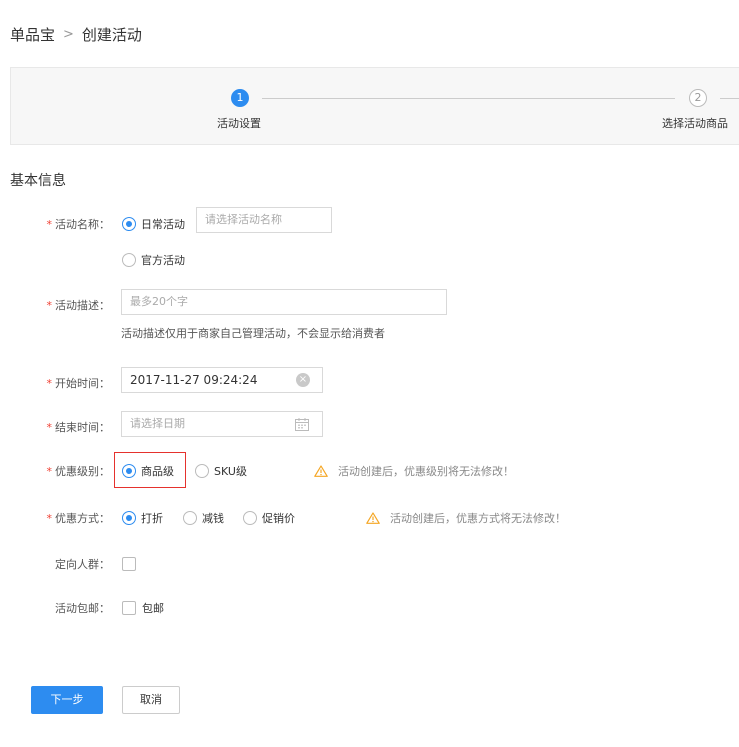  I want to click on cancel-button: 取消, so click(151, 700).